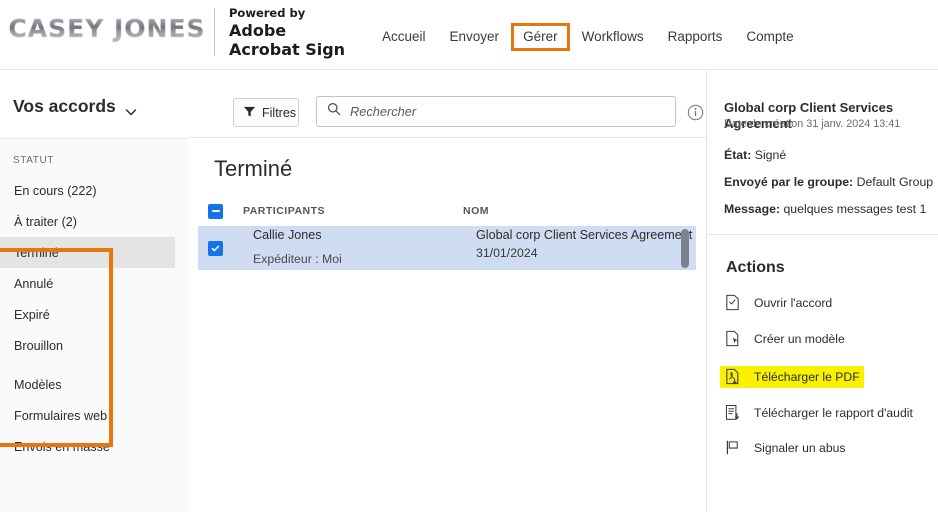  What do you see at coordinates (299, 32) in the screenshot?
I see `powered-by-adobe-acrobat-sign: Powered by Adobe Acrobat Sign` at bounding box center [299, 32].